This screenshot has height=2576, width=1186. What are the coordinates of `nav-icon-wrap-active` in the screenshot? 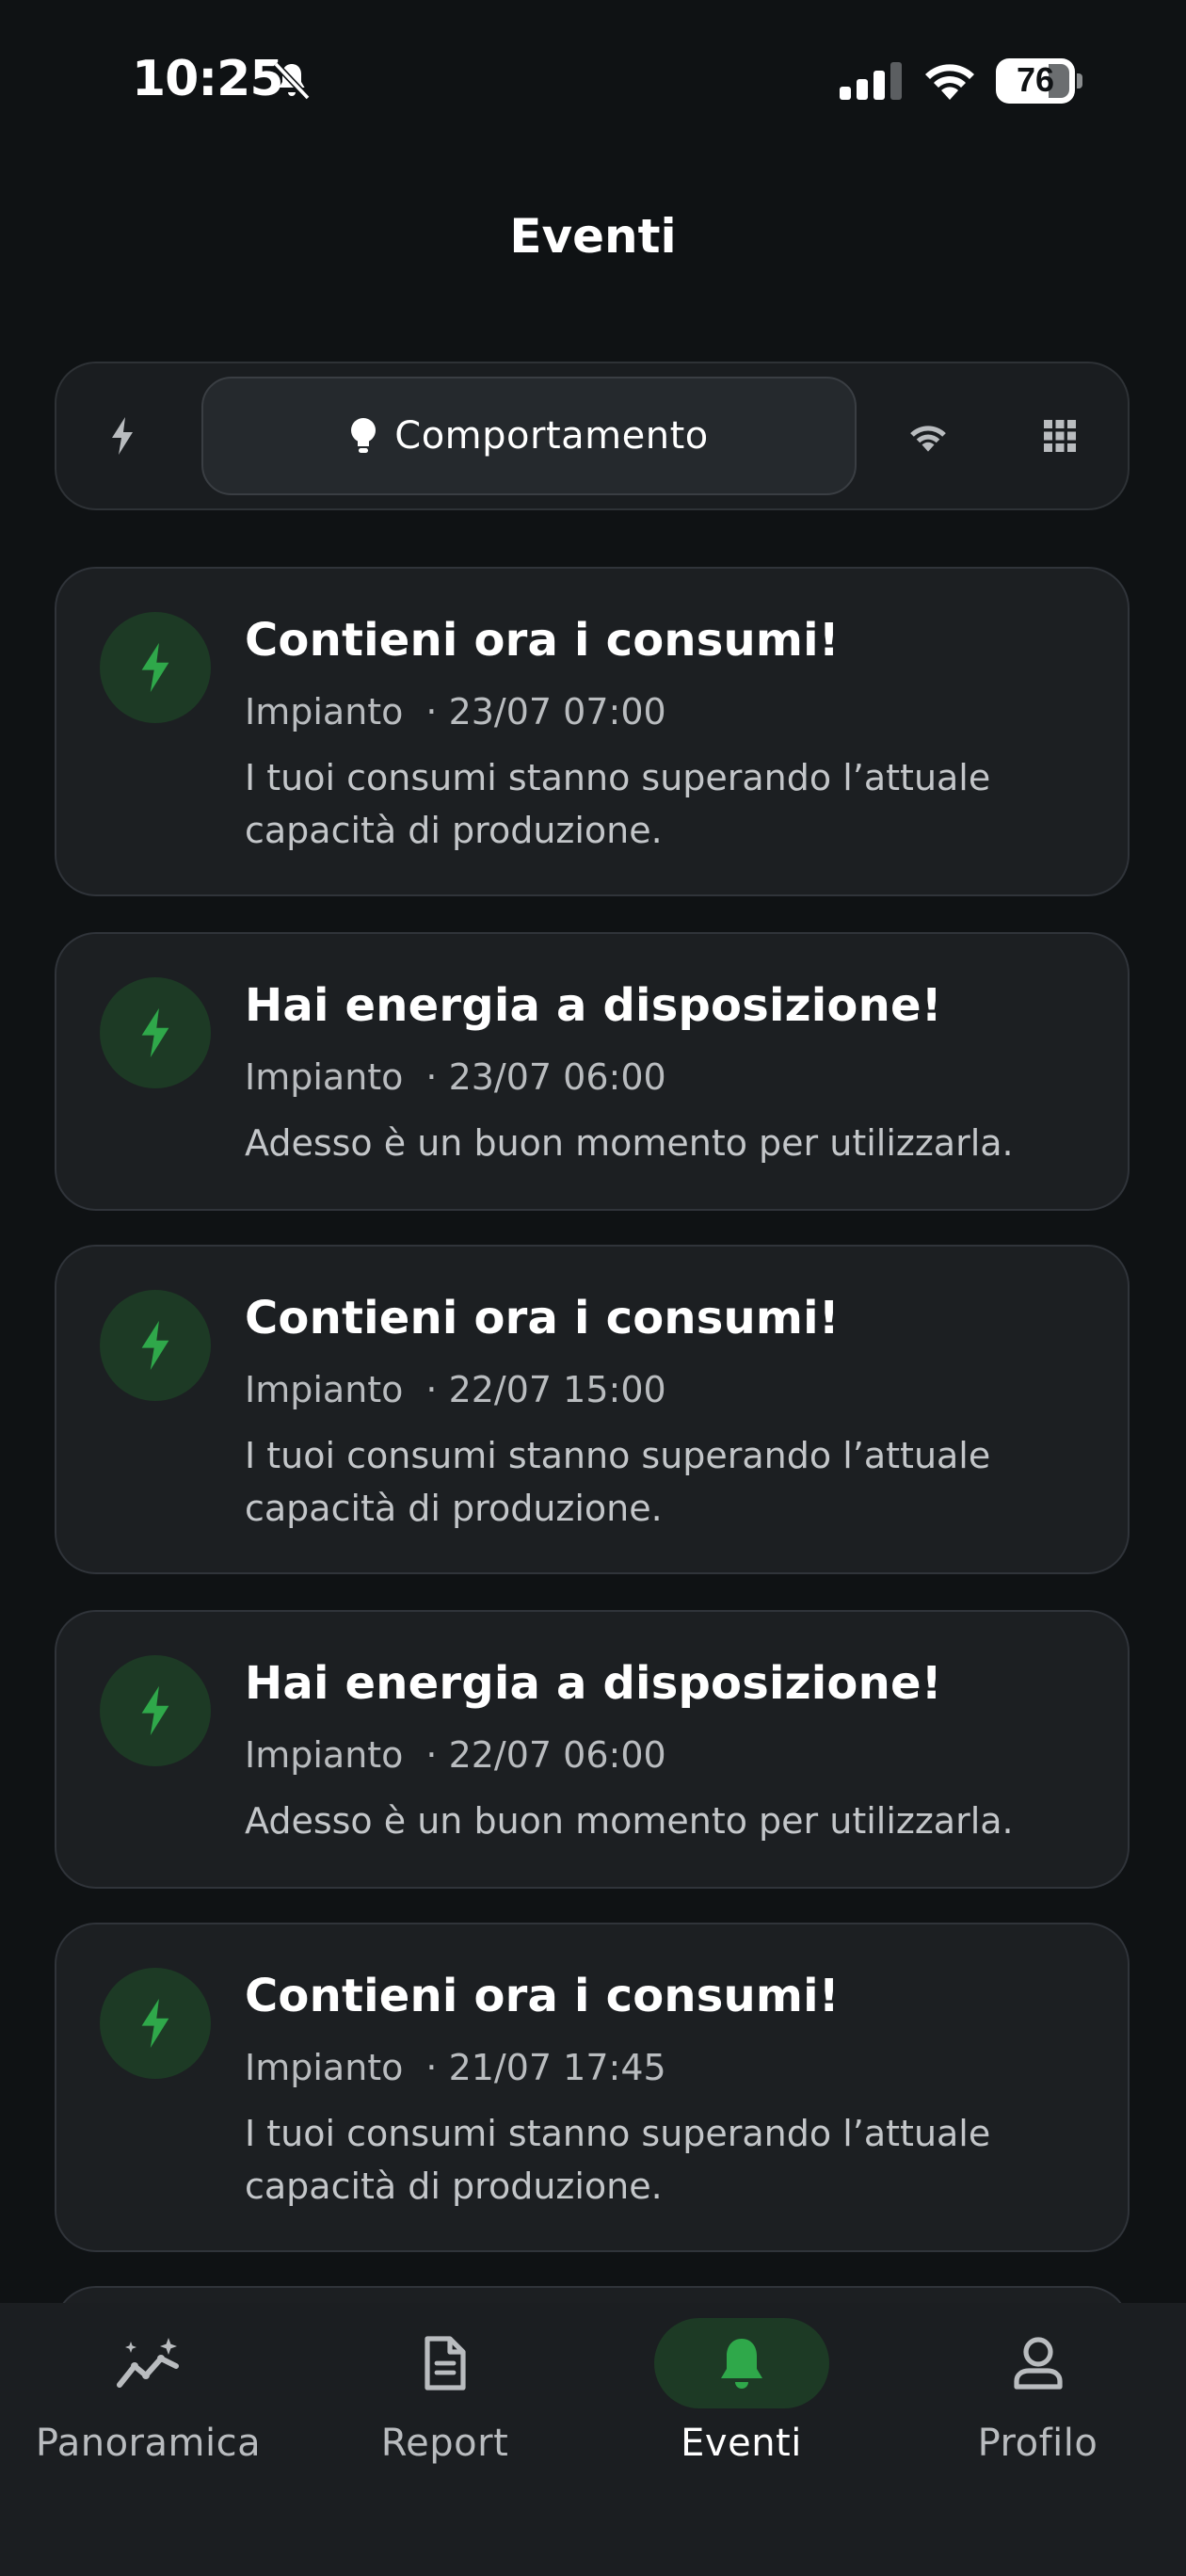 It's located at (741, 2363).